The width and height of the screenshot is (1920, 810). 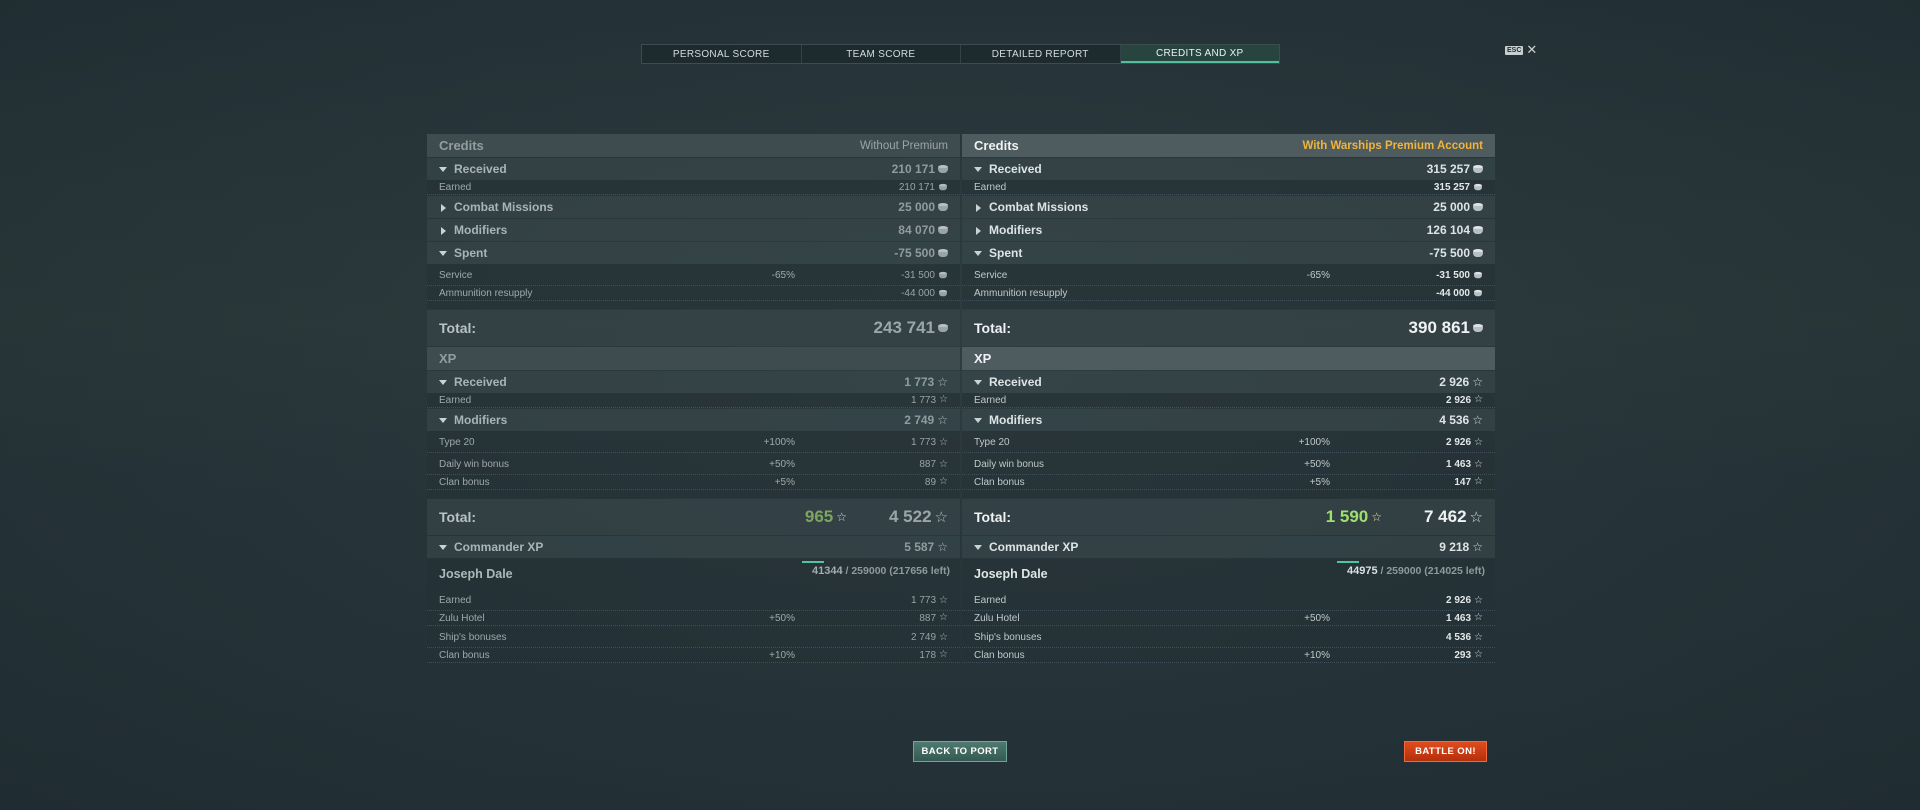 What do you see at coordinates (1464, 618) in the screenshot?
I see `zulu-value: 1 463 ☆` at bounding box center [1464, 618].